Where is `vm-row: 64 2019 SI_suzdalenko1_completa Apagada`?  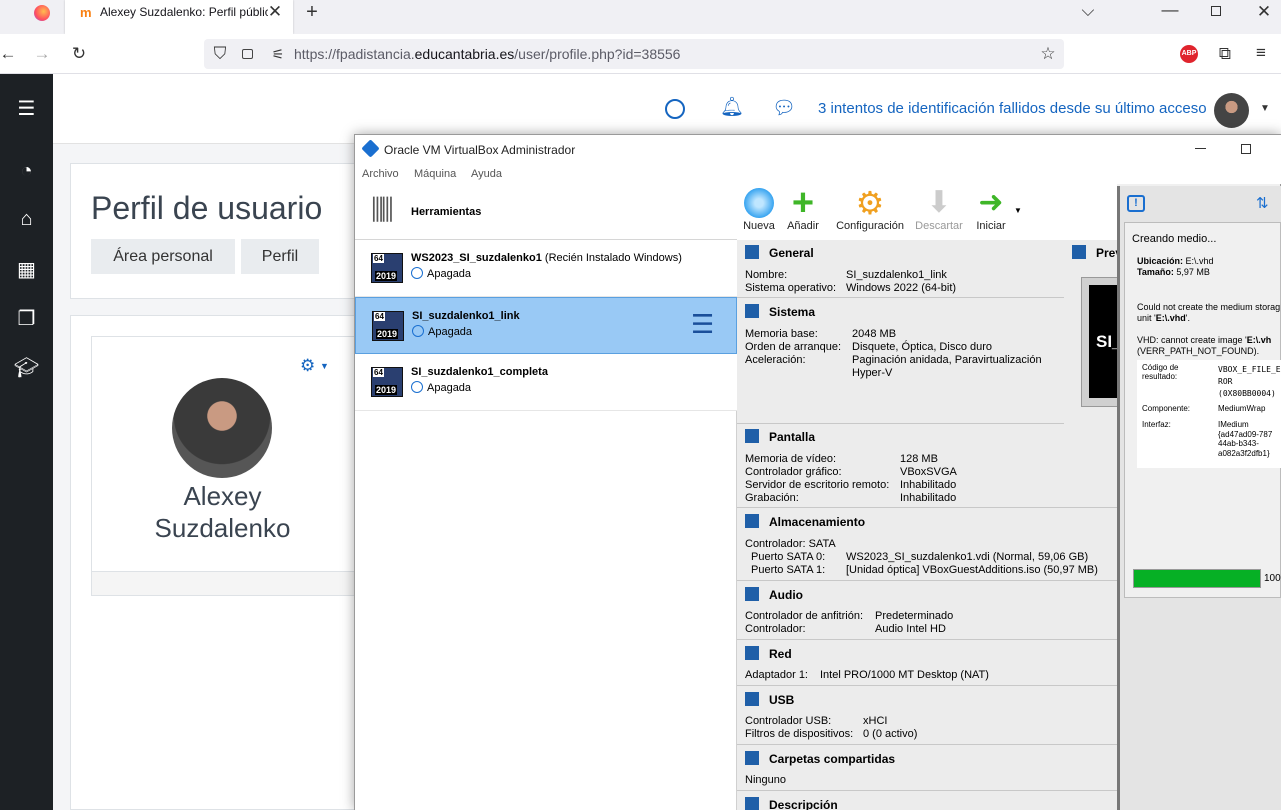 vm-row: 64 2019 SI_suzdalenko1_completa Apagada is located at coordinates (546, 382).